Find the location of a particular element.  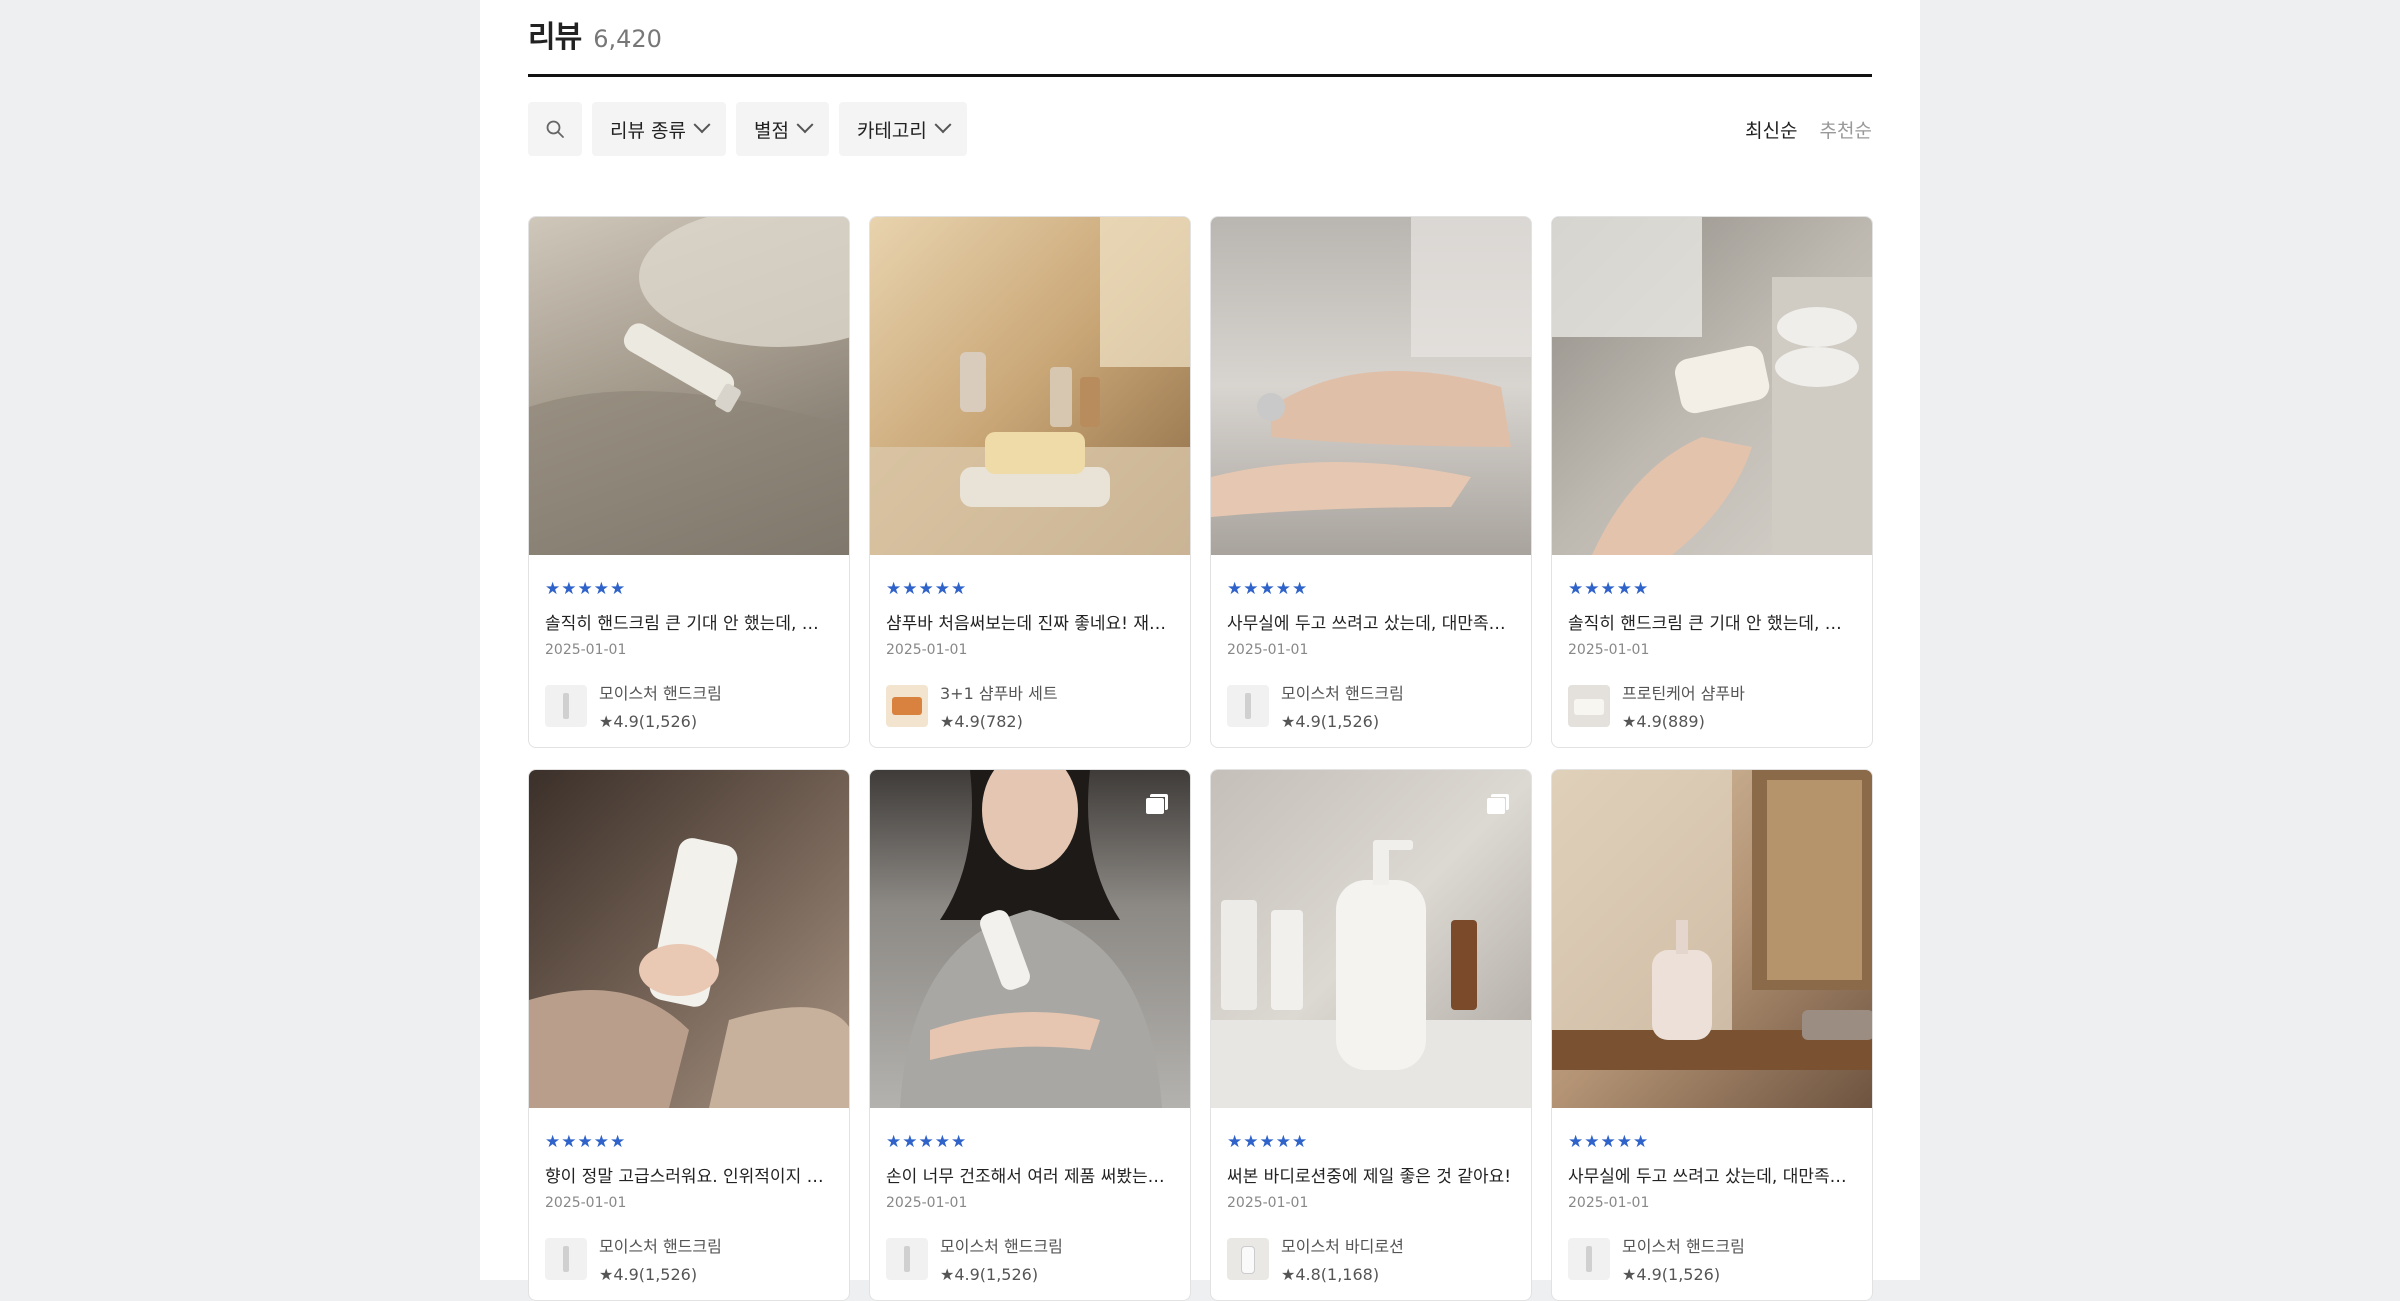

product-info: 프로틴케어 샴푸바 ★4.9(889) is located at coordinates (1712, 705).